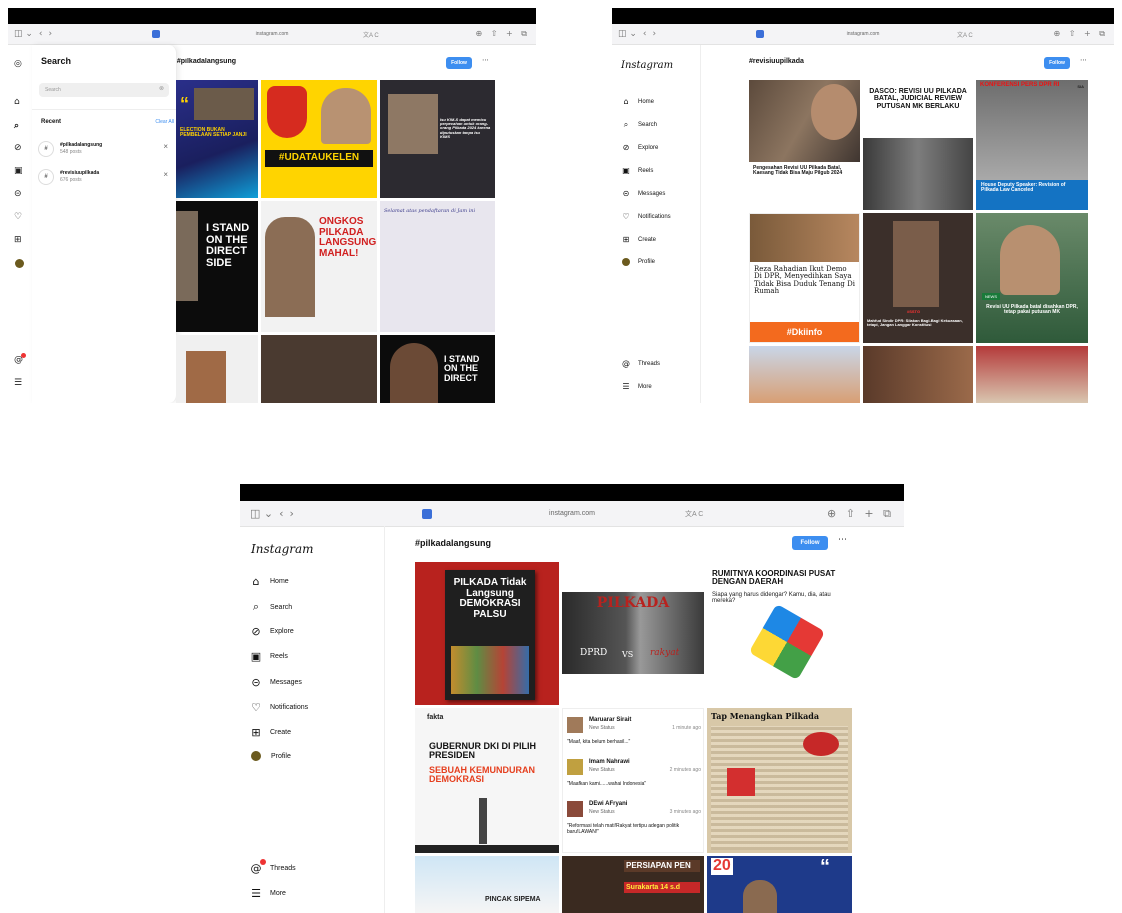 This screenshot has width=1122, height=913. Describe the element at coordinates (19, 263) in the screenshot. I see `profile-avatar` at that location.